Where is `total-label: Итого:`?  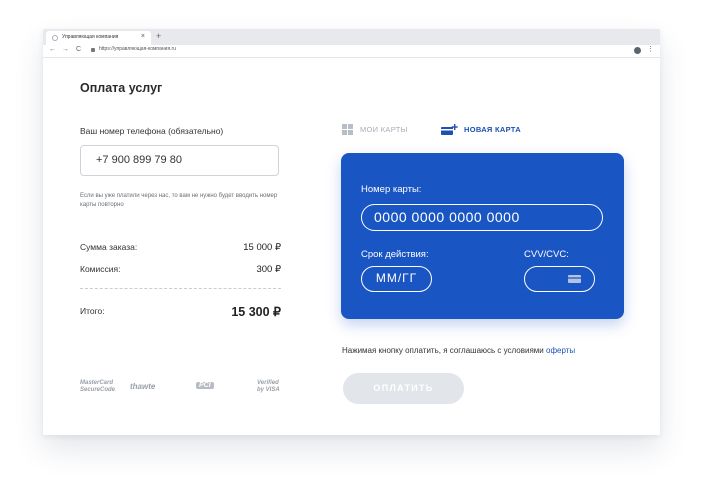 total-label: Итого: is located at coordinates (92, 311).